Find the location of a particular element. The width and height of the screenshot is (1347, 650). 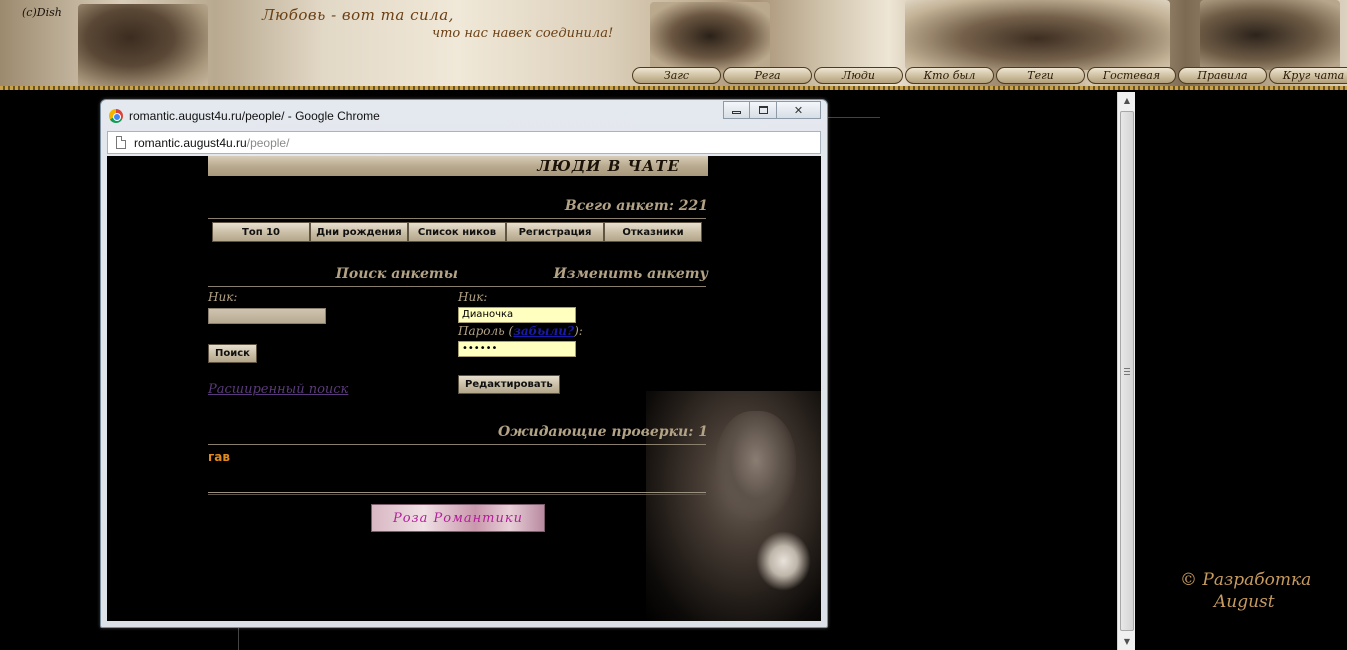

search-button: Поиск is located at coordinates (232, 353).